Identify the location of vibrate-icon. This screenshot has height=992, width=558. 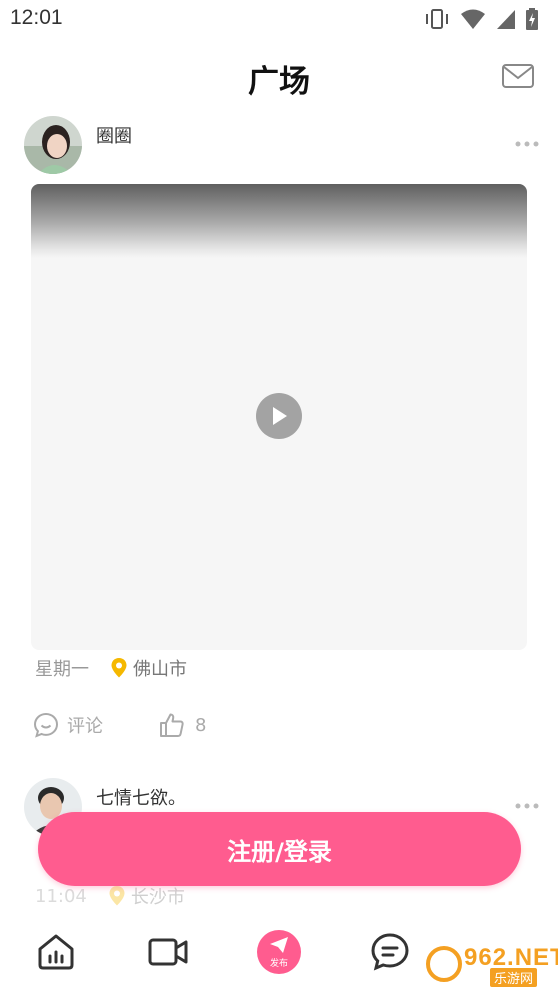
(437, 19).